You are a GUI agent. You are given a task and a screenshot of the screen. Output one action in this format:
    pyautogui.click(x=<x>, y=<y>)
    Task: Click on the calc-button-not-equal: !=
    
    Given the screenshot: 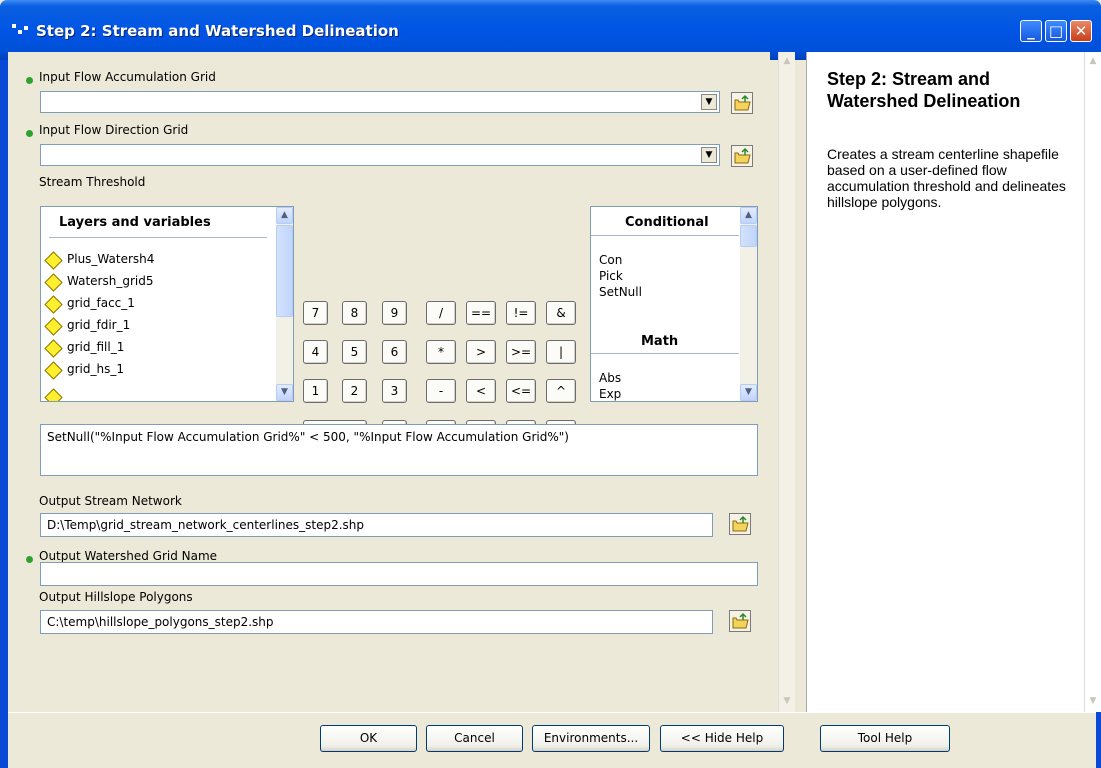 What is the action you would take?
    pyautogui.click(x=521, y=313)
    